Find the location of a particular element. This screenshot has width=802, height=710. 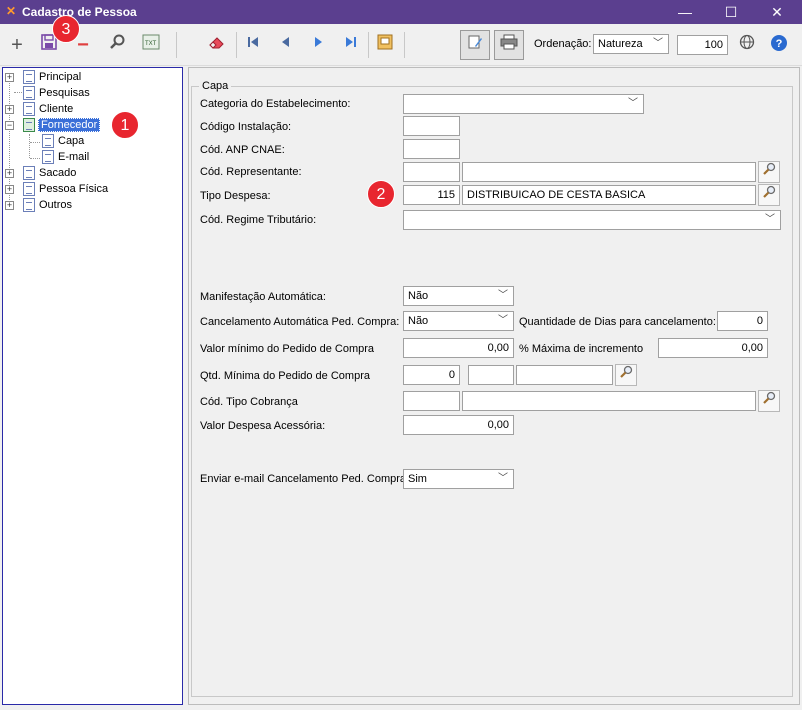

despesa-acessoria-label: Valor Despesa Acessória: is located at coordinates (263, 426).